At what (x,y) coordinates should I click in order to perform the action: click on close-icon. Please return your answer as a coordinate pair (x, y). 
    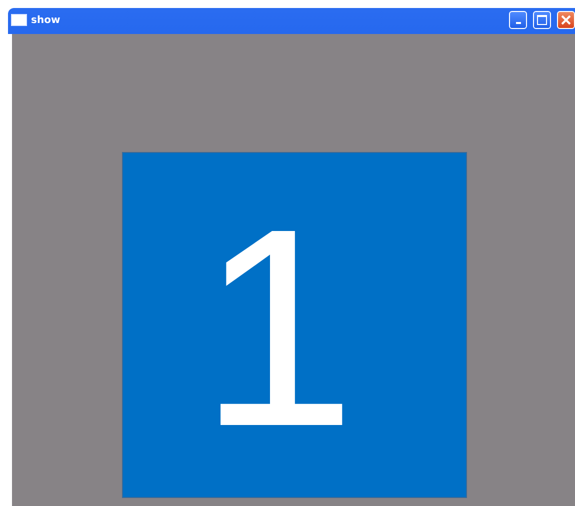
    Looking at the image, I should click on (566, 20).